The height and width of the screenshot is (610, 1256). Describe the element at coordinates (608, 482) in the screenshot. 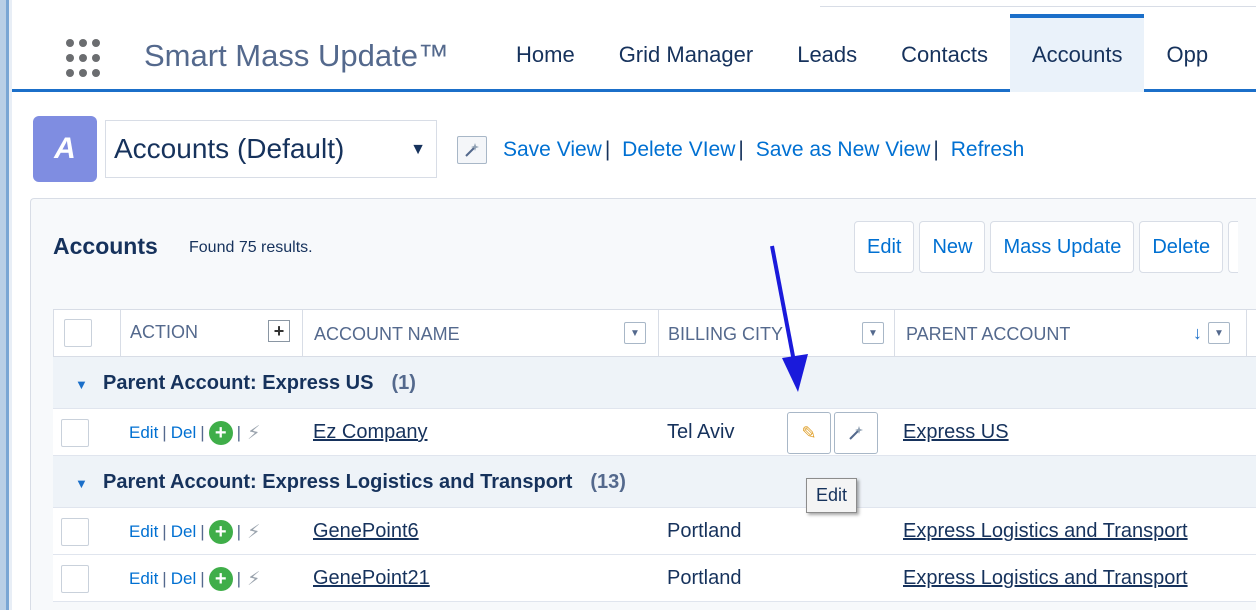

I see `group-count: (13)` at that location.